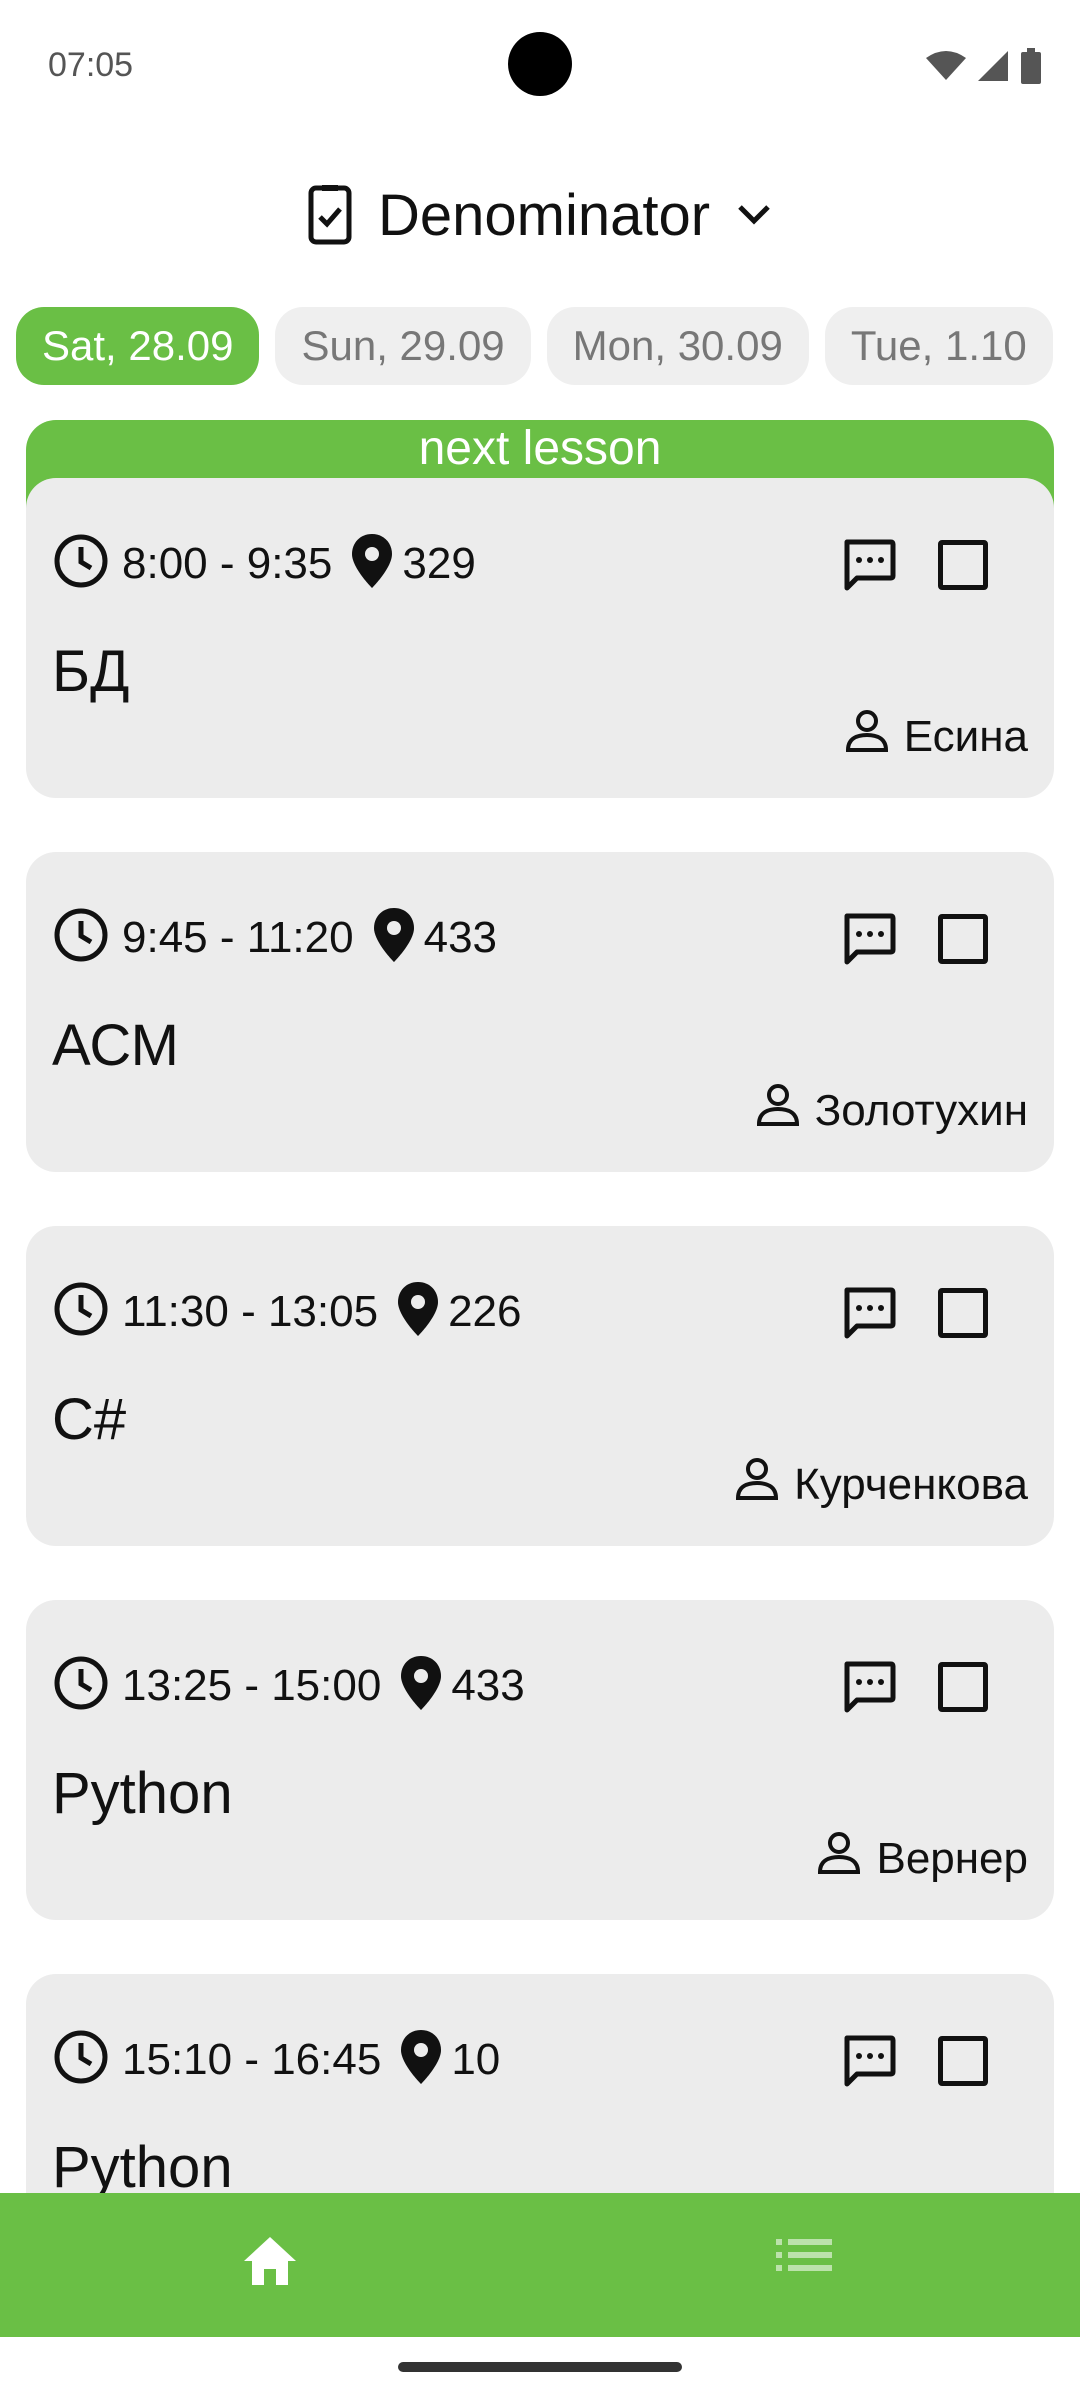 The height and width of the screenshot is (2400, 1080). What do you see at coordinates (911, 1484) in the screenshot?
I see `teacher-name: Курченкова` at bounding box center [911, 1484].